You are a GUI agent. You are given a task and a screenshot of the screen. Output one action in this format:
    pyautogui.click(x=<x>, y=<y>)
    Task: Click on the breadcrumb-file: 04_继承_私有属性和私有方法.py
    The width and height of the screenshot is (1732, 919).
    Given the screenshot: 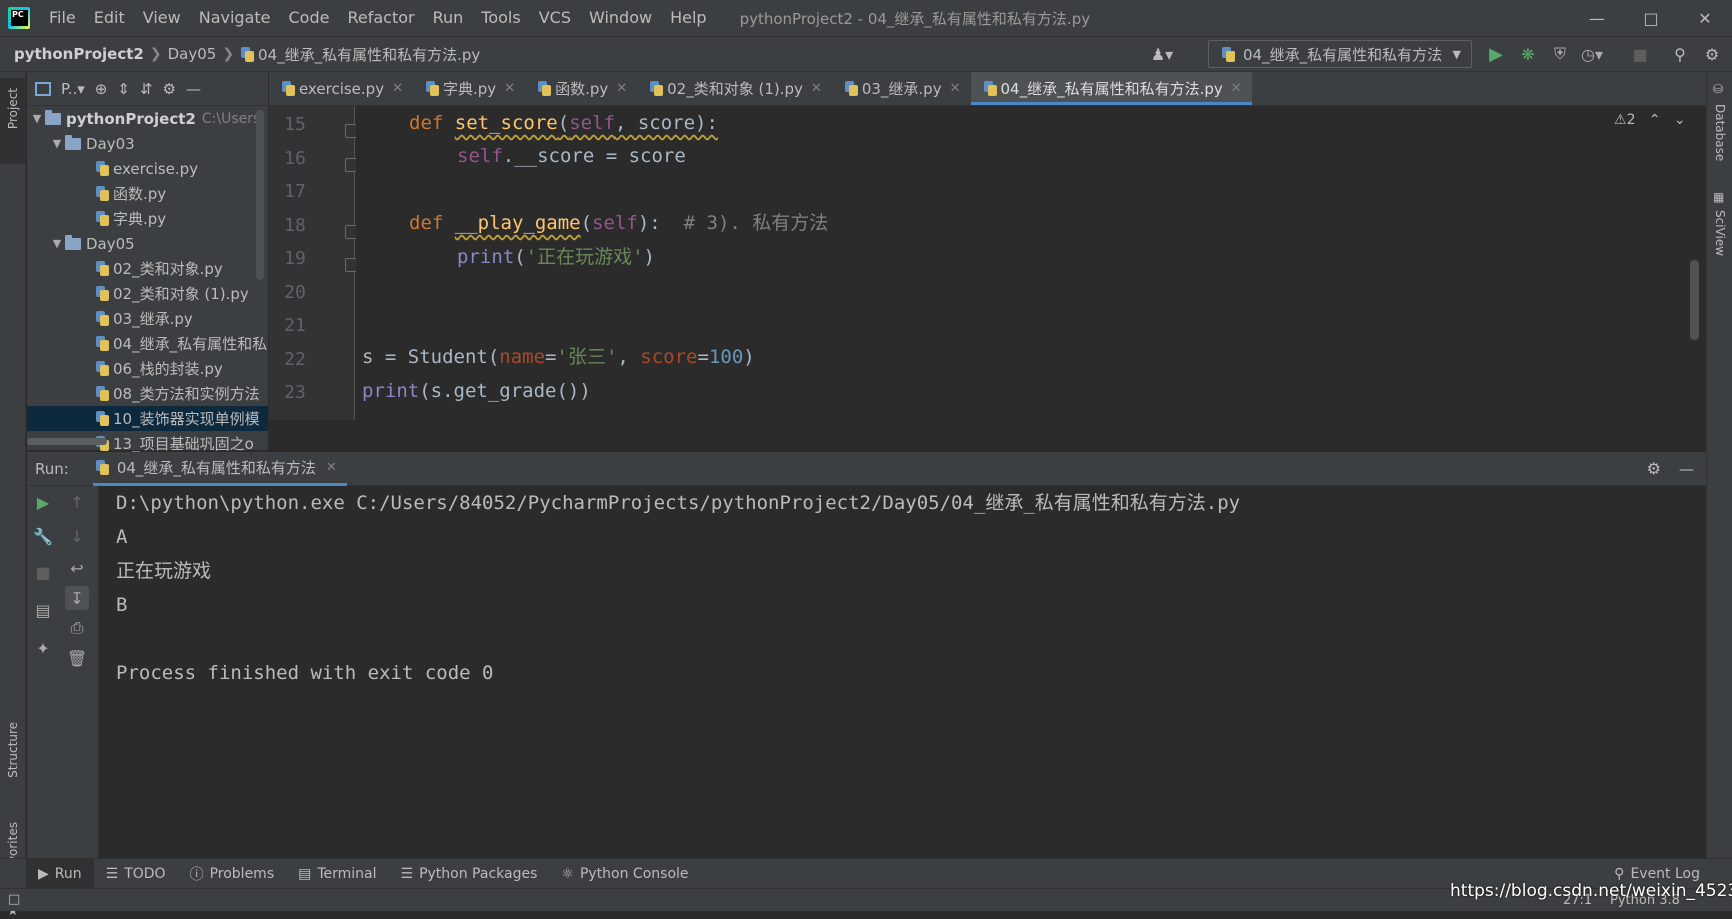 What is the action you would take?
    pyautogui.click(x=360, y=54)
    